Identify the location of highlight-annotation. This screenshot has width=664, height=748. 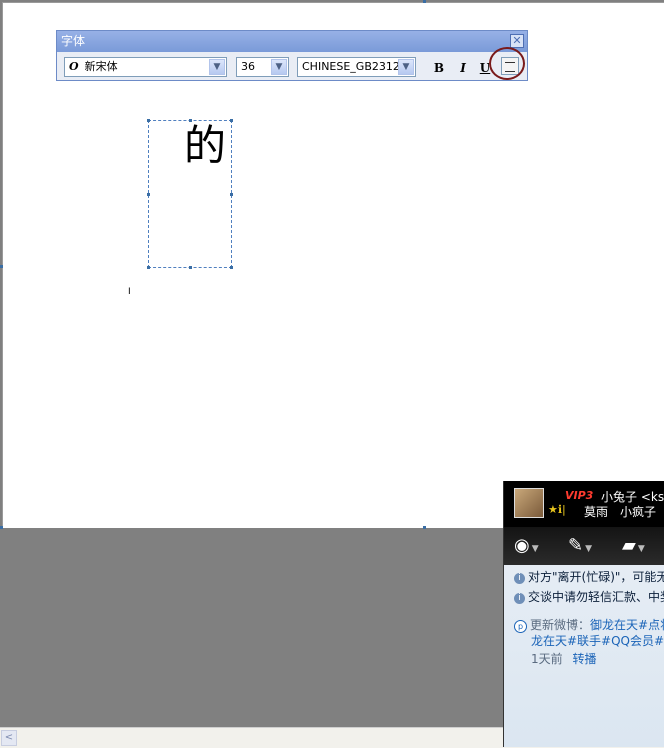
(507, 63).